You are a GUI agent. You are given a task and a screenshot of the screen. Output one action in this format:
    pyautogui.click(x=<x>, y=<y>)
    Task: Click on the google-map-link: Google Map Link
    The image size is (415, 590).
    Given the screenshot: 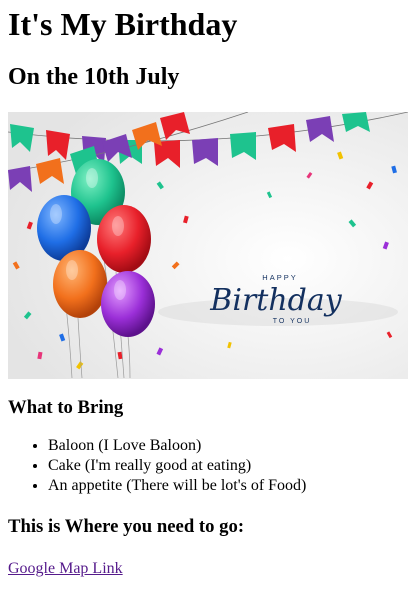 What is the action you would take?
    pyautogui.click(x=65, y=568)
    